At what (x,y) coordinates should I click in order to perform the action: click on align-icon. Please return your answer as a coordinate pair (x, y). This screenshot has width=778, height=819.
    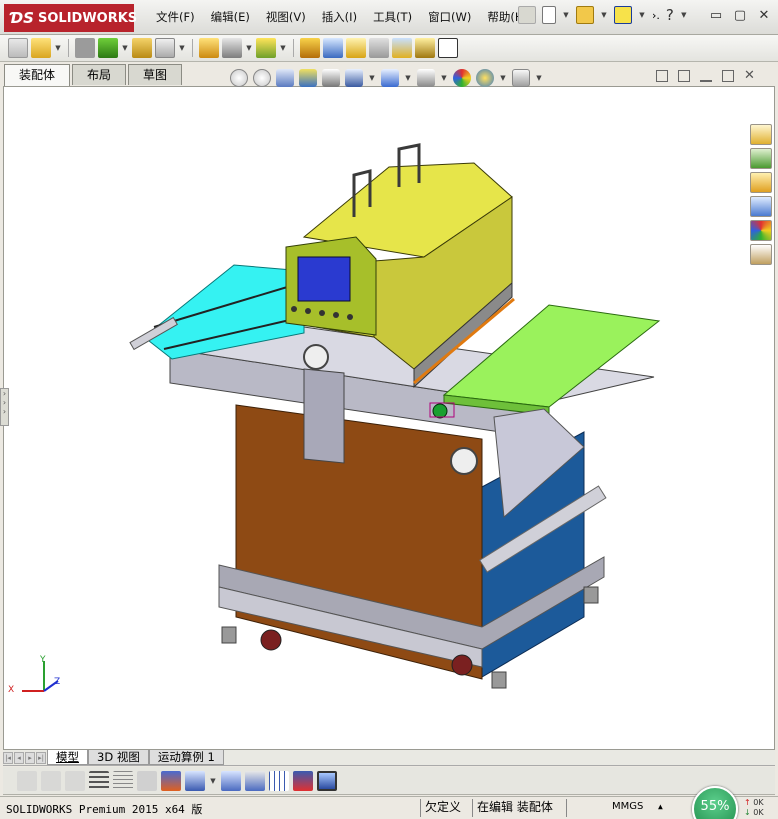
    Looking at the image, I should click on (99, 780).